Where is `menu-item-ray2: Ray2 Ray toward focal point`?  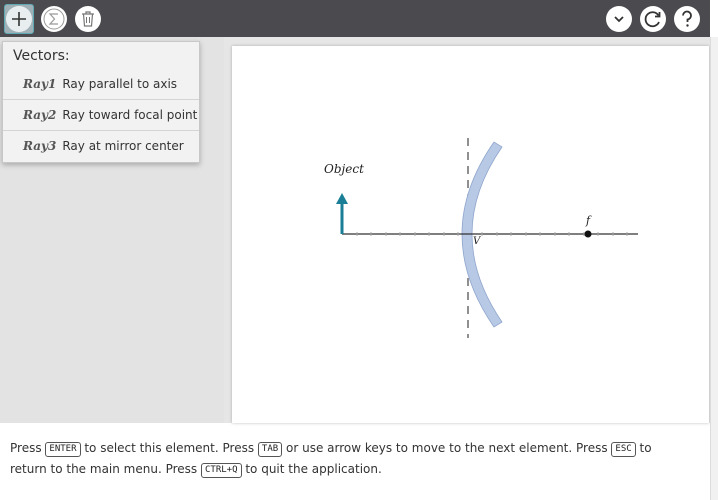
menu-item-ray2: Ray2 Ray toward focal point is located at coordinates (101, 114).